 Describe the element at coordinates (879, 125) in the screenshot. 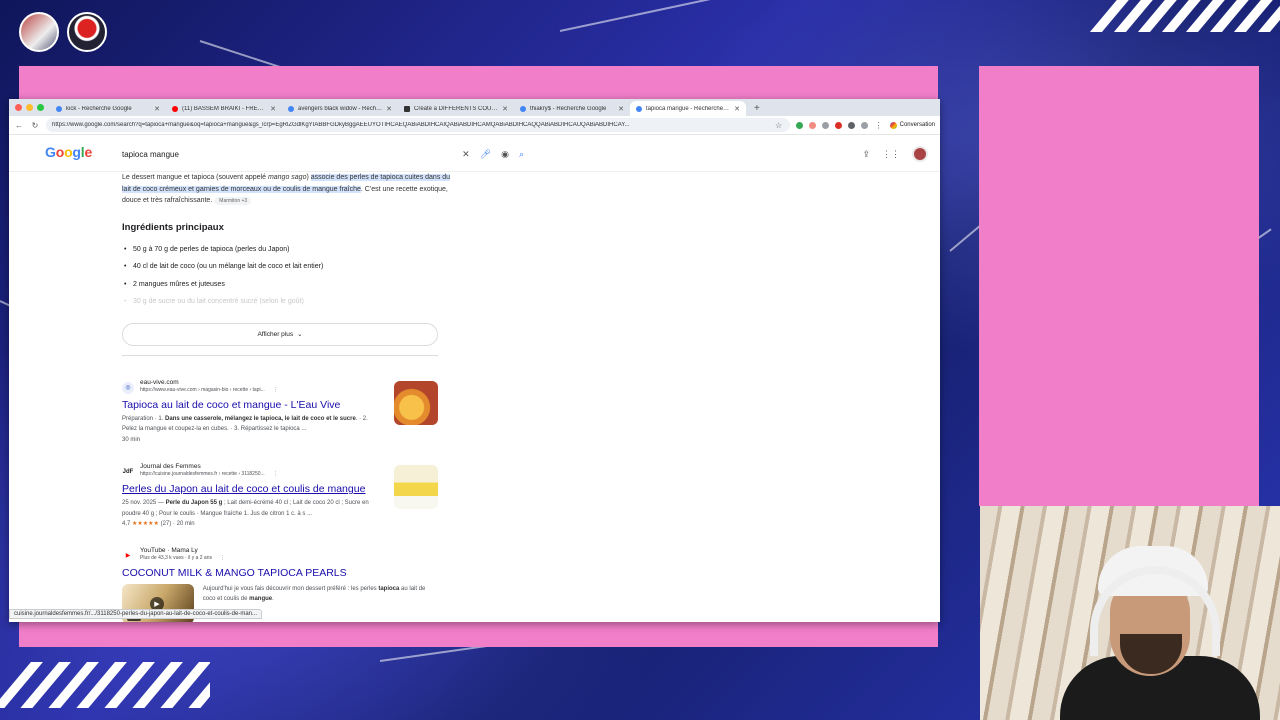

I see `more-menu-icon: ⋮` at that location.